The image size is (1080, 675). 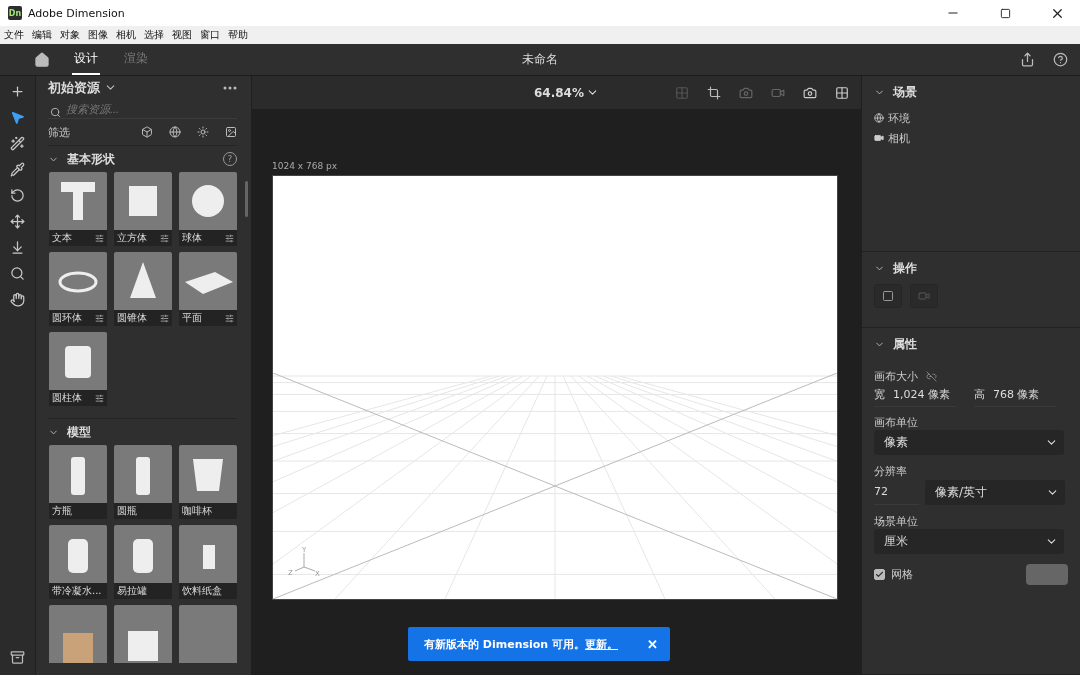 What do you see at coordinates (203, 132) in the screenshot?
I see `light-filter-button` at bounding box center [203, 132].